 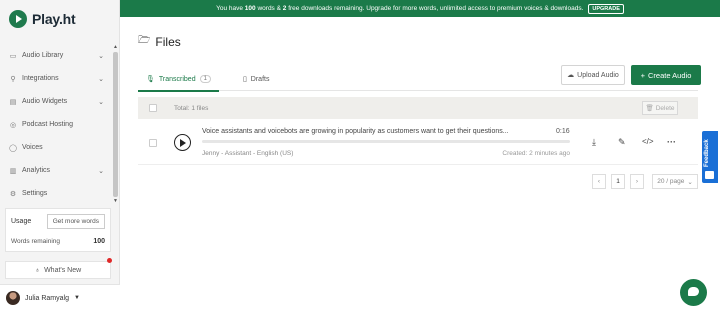 I want to click on folder-open-icon: 🗁, so click(x=144, y=40).